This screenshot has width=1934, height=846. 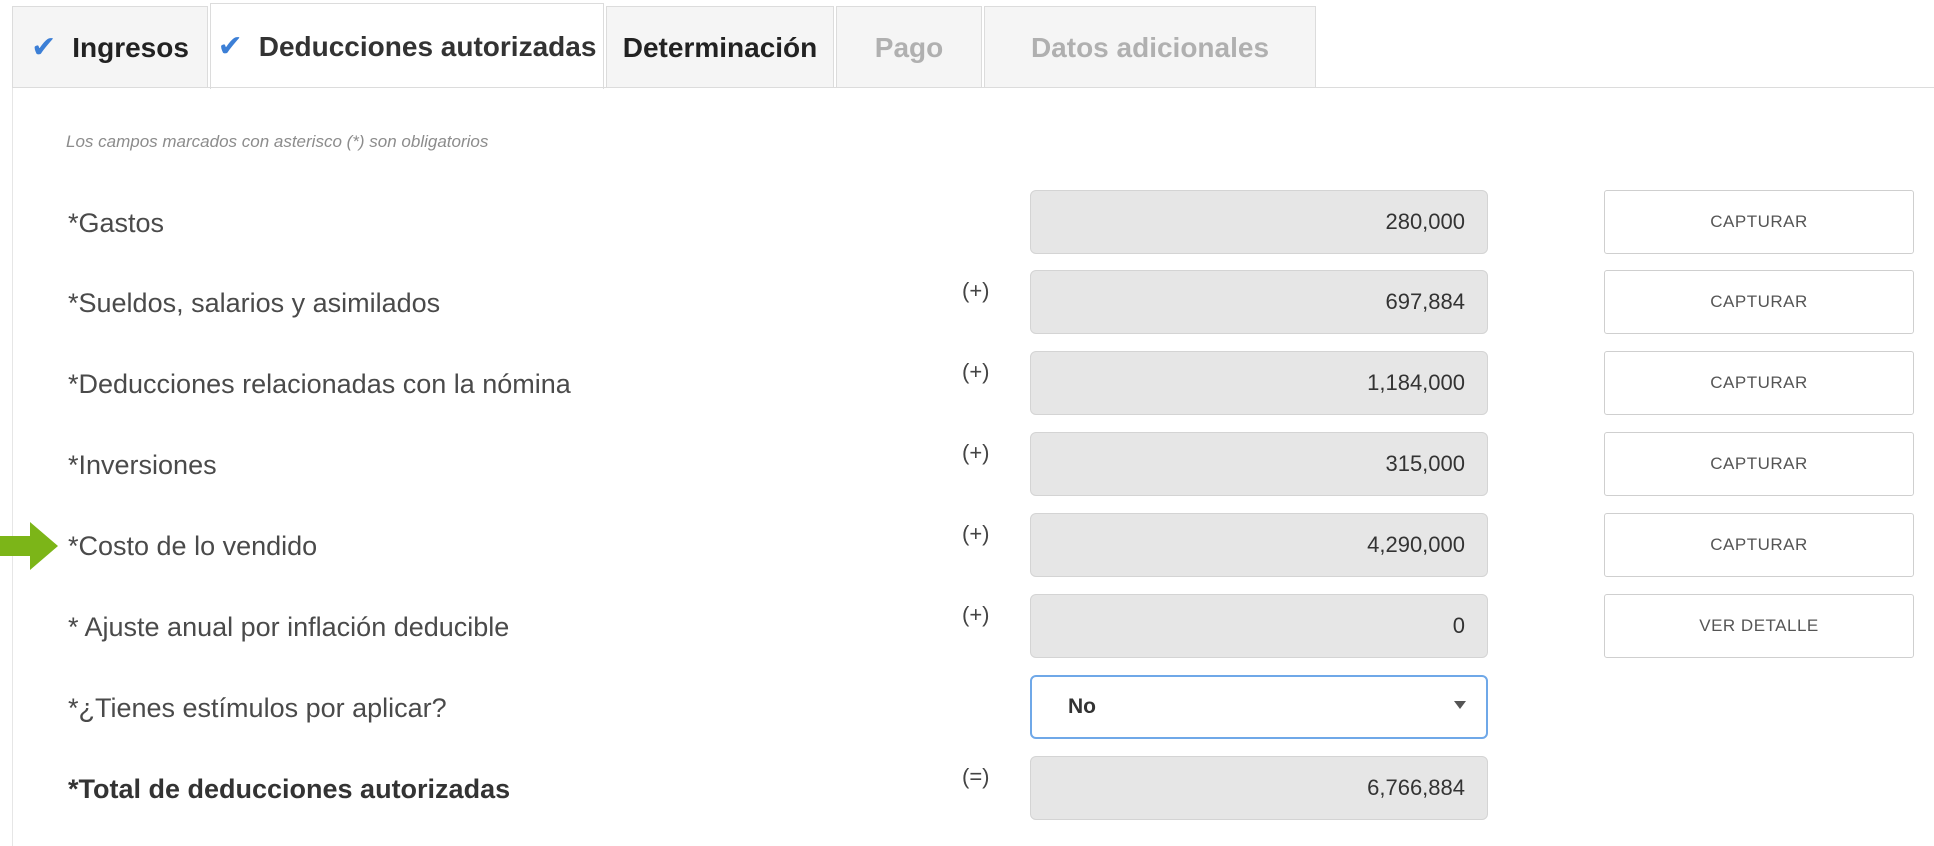 I want to click on costo-value-field: 4,290,000, so click(x=1259, y=545).